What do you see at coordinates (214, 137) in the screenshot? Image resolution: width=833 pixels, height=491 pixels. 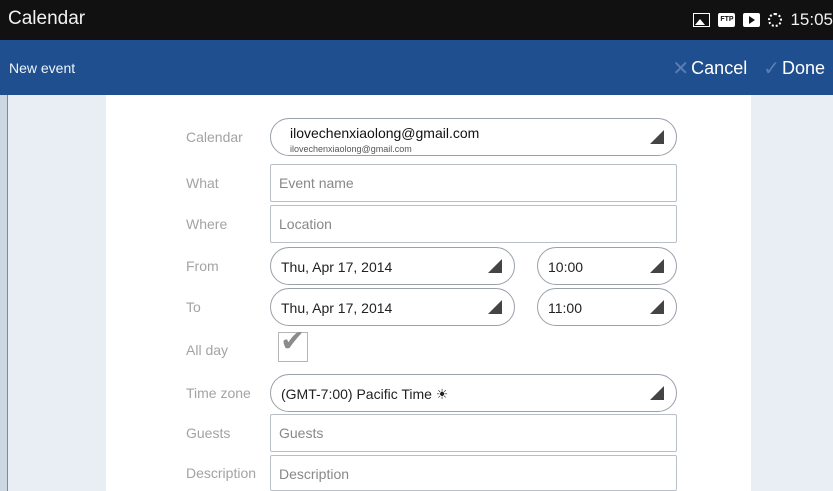 I see `calendar-label: Calendar` at bounding box center [214, 137].